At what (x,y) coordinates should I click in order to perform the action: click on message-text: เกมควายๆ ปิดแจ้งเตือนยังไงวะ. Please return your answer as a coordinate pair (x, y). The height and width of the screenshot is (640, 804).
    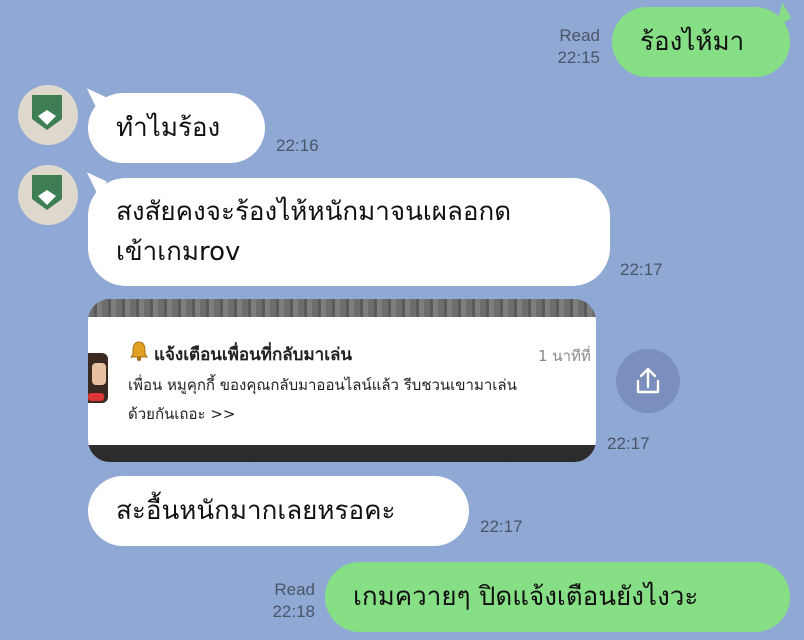
    Looking at the image, I should click on (526, 597).